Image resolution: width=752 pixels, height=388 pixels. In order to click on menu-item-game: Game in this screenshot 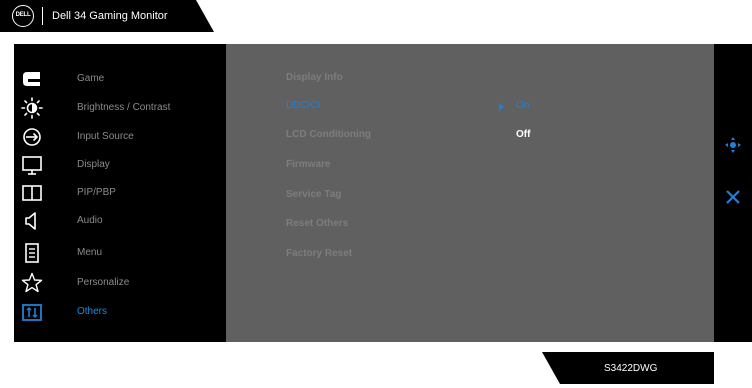, I will do `click(120, 80)`.